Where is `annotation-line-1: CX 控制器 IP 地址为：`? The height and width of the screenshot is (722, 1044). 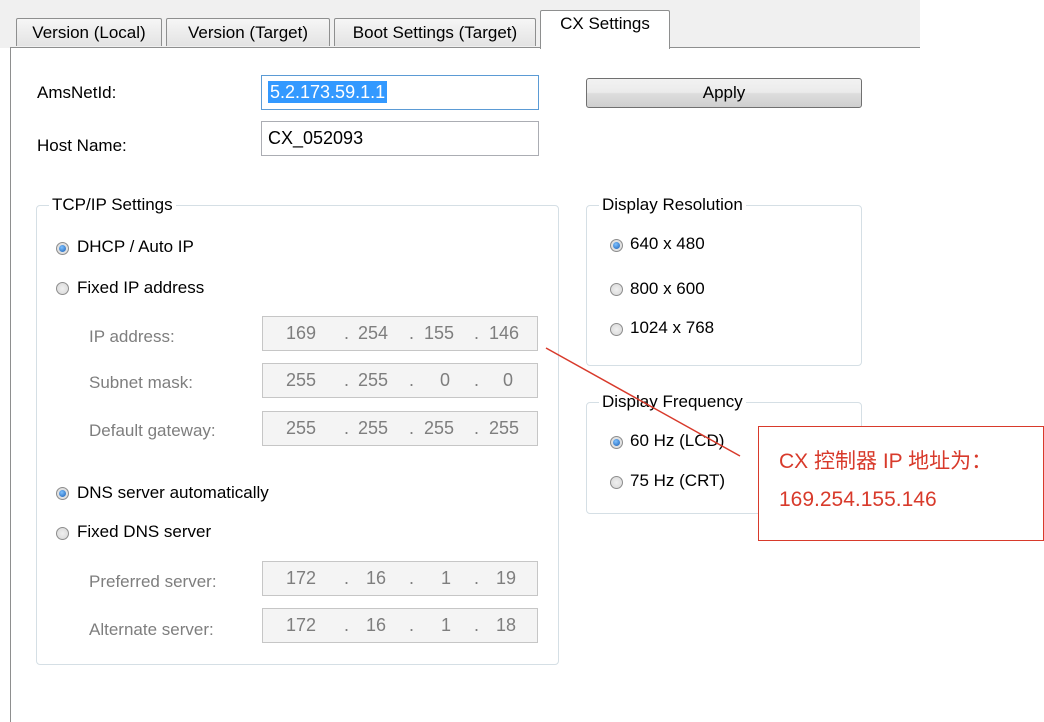 annotation-line-1: CX 控制器 IP 地址为： is located at coordinates (886, 461).